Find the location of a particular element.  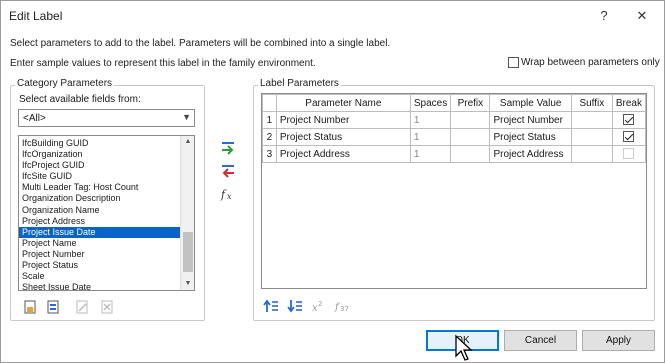

list-item: Project Status is located at coordinates (100, 265).